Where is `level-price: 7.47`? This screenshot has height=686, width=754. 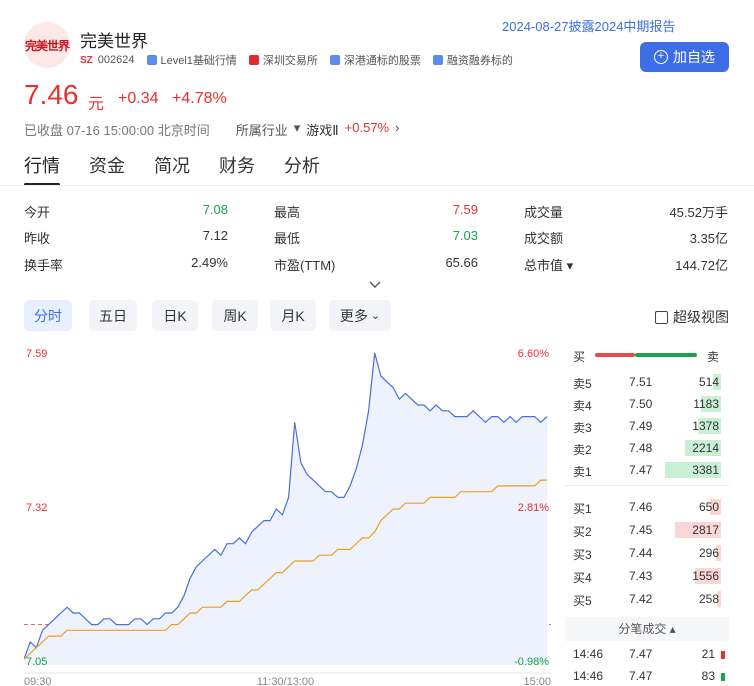 level-price: 7.47 is located at coordinates (641, 470).